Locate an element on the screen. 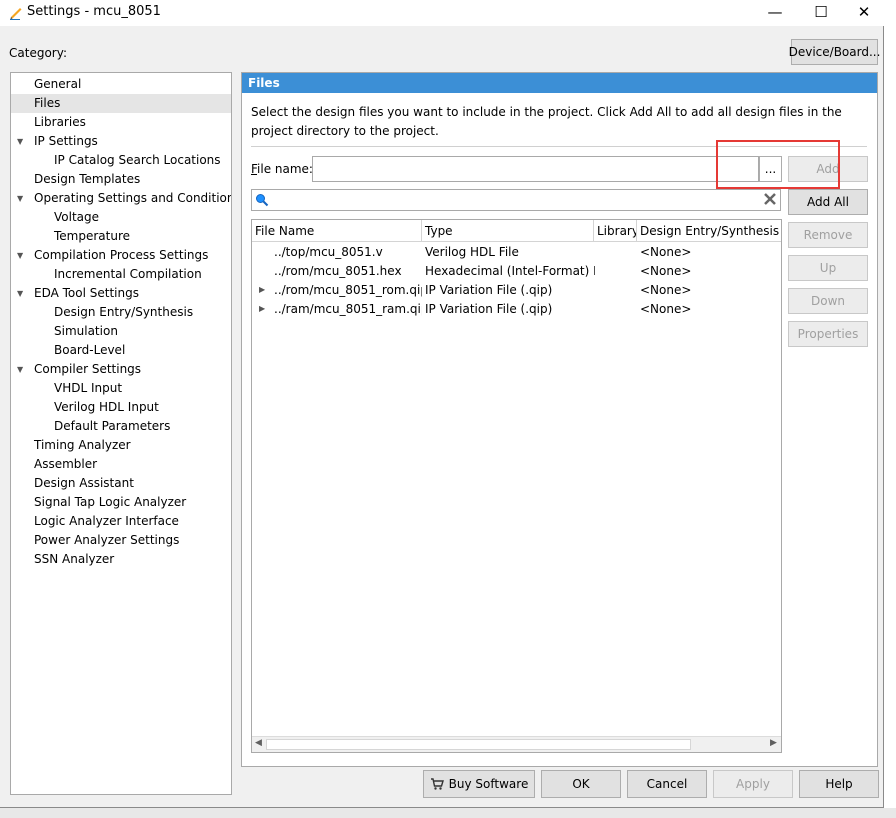  tree-item-label: Compiler Settings is located at coordinates (88, 369).